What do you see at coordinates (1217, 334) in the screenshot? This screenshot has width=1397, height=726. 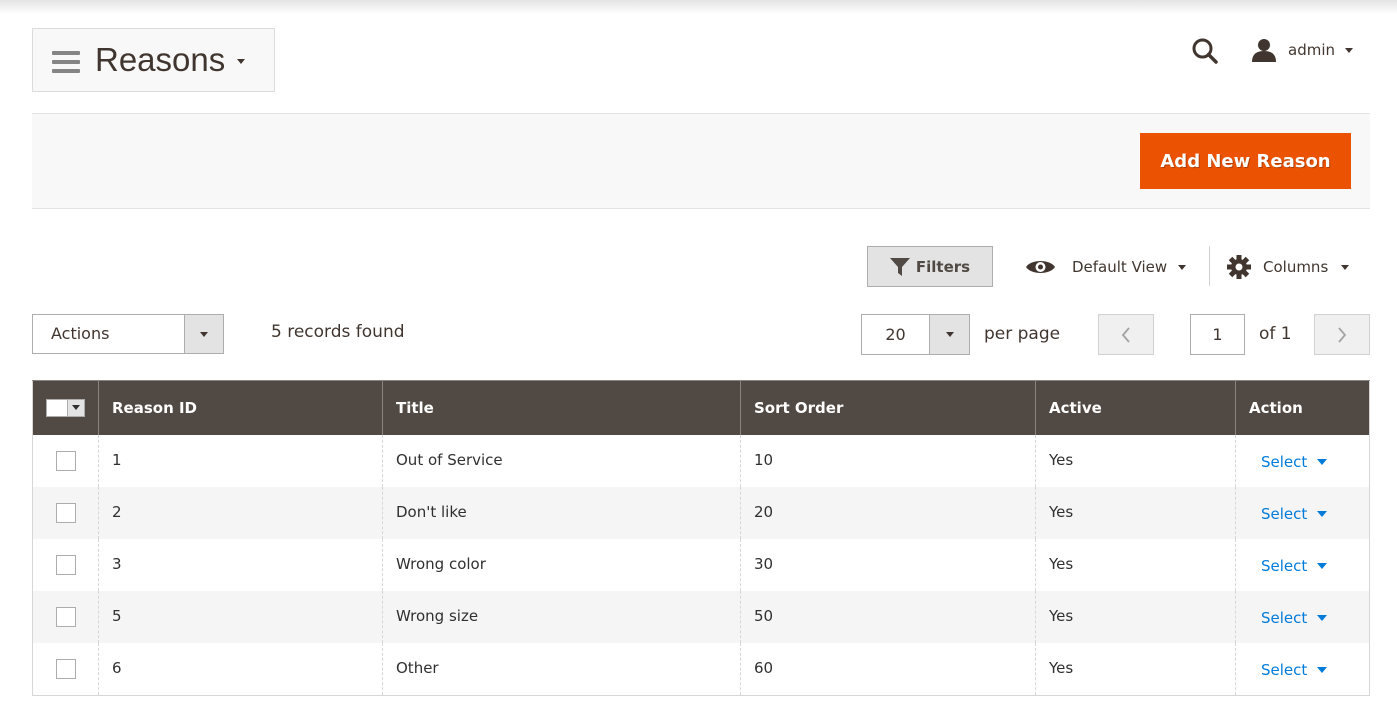 I see `current-page-input` at bounding box center [1217, 334].